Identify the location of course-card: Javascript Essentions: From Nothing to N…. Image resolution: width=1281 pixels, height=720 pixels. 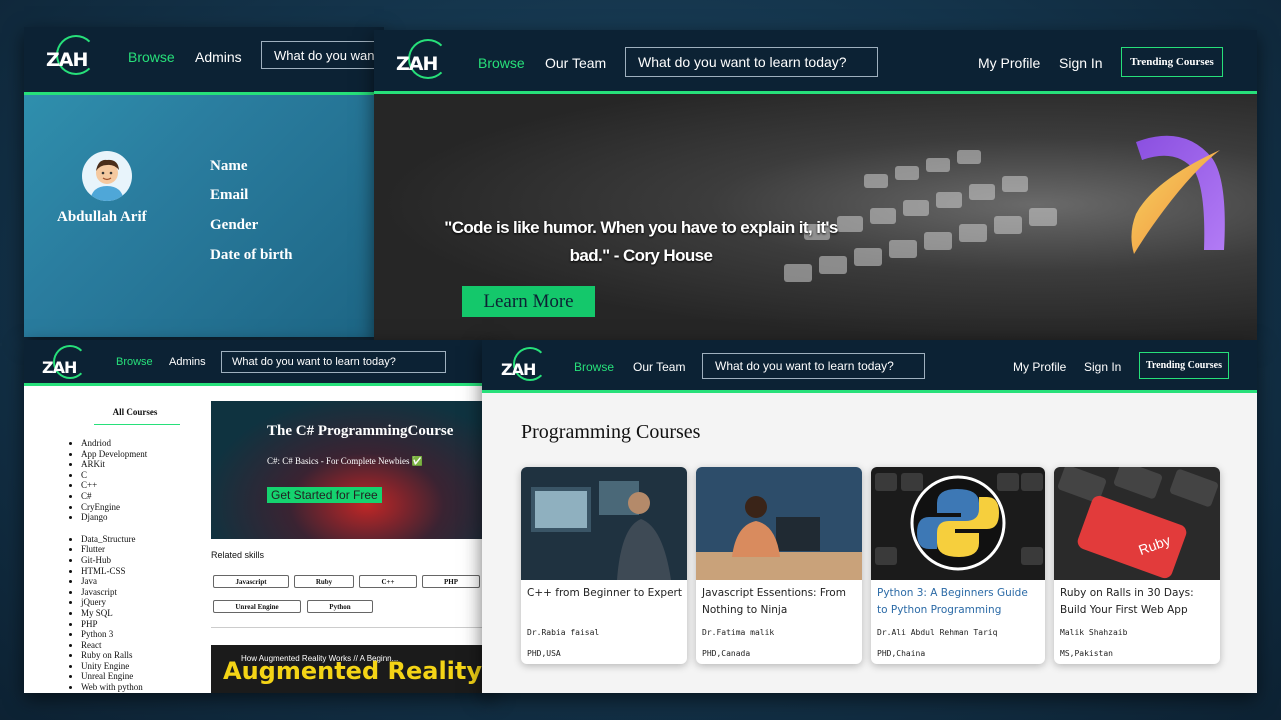
(779, 565).